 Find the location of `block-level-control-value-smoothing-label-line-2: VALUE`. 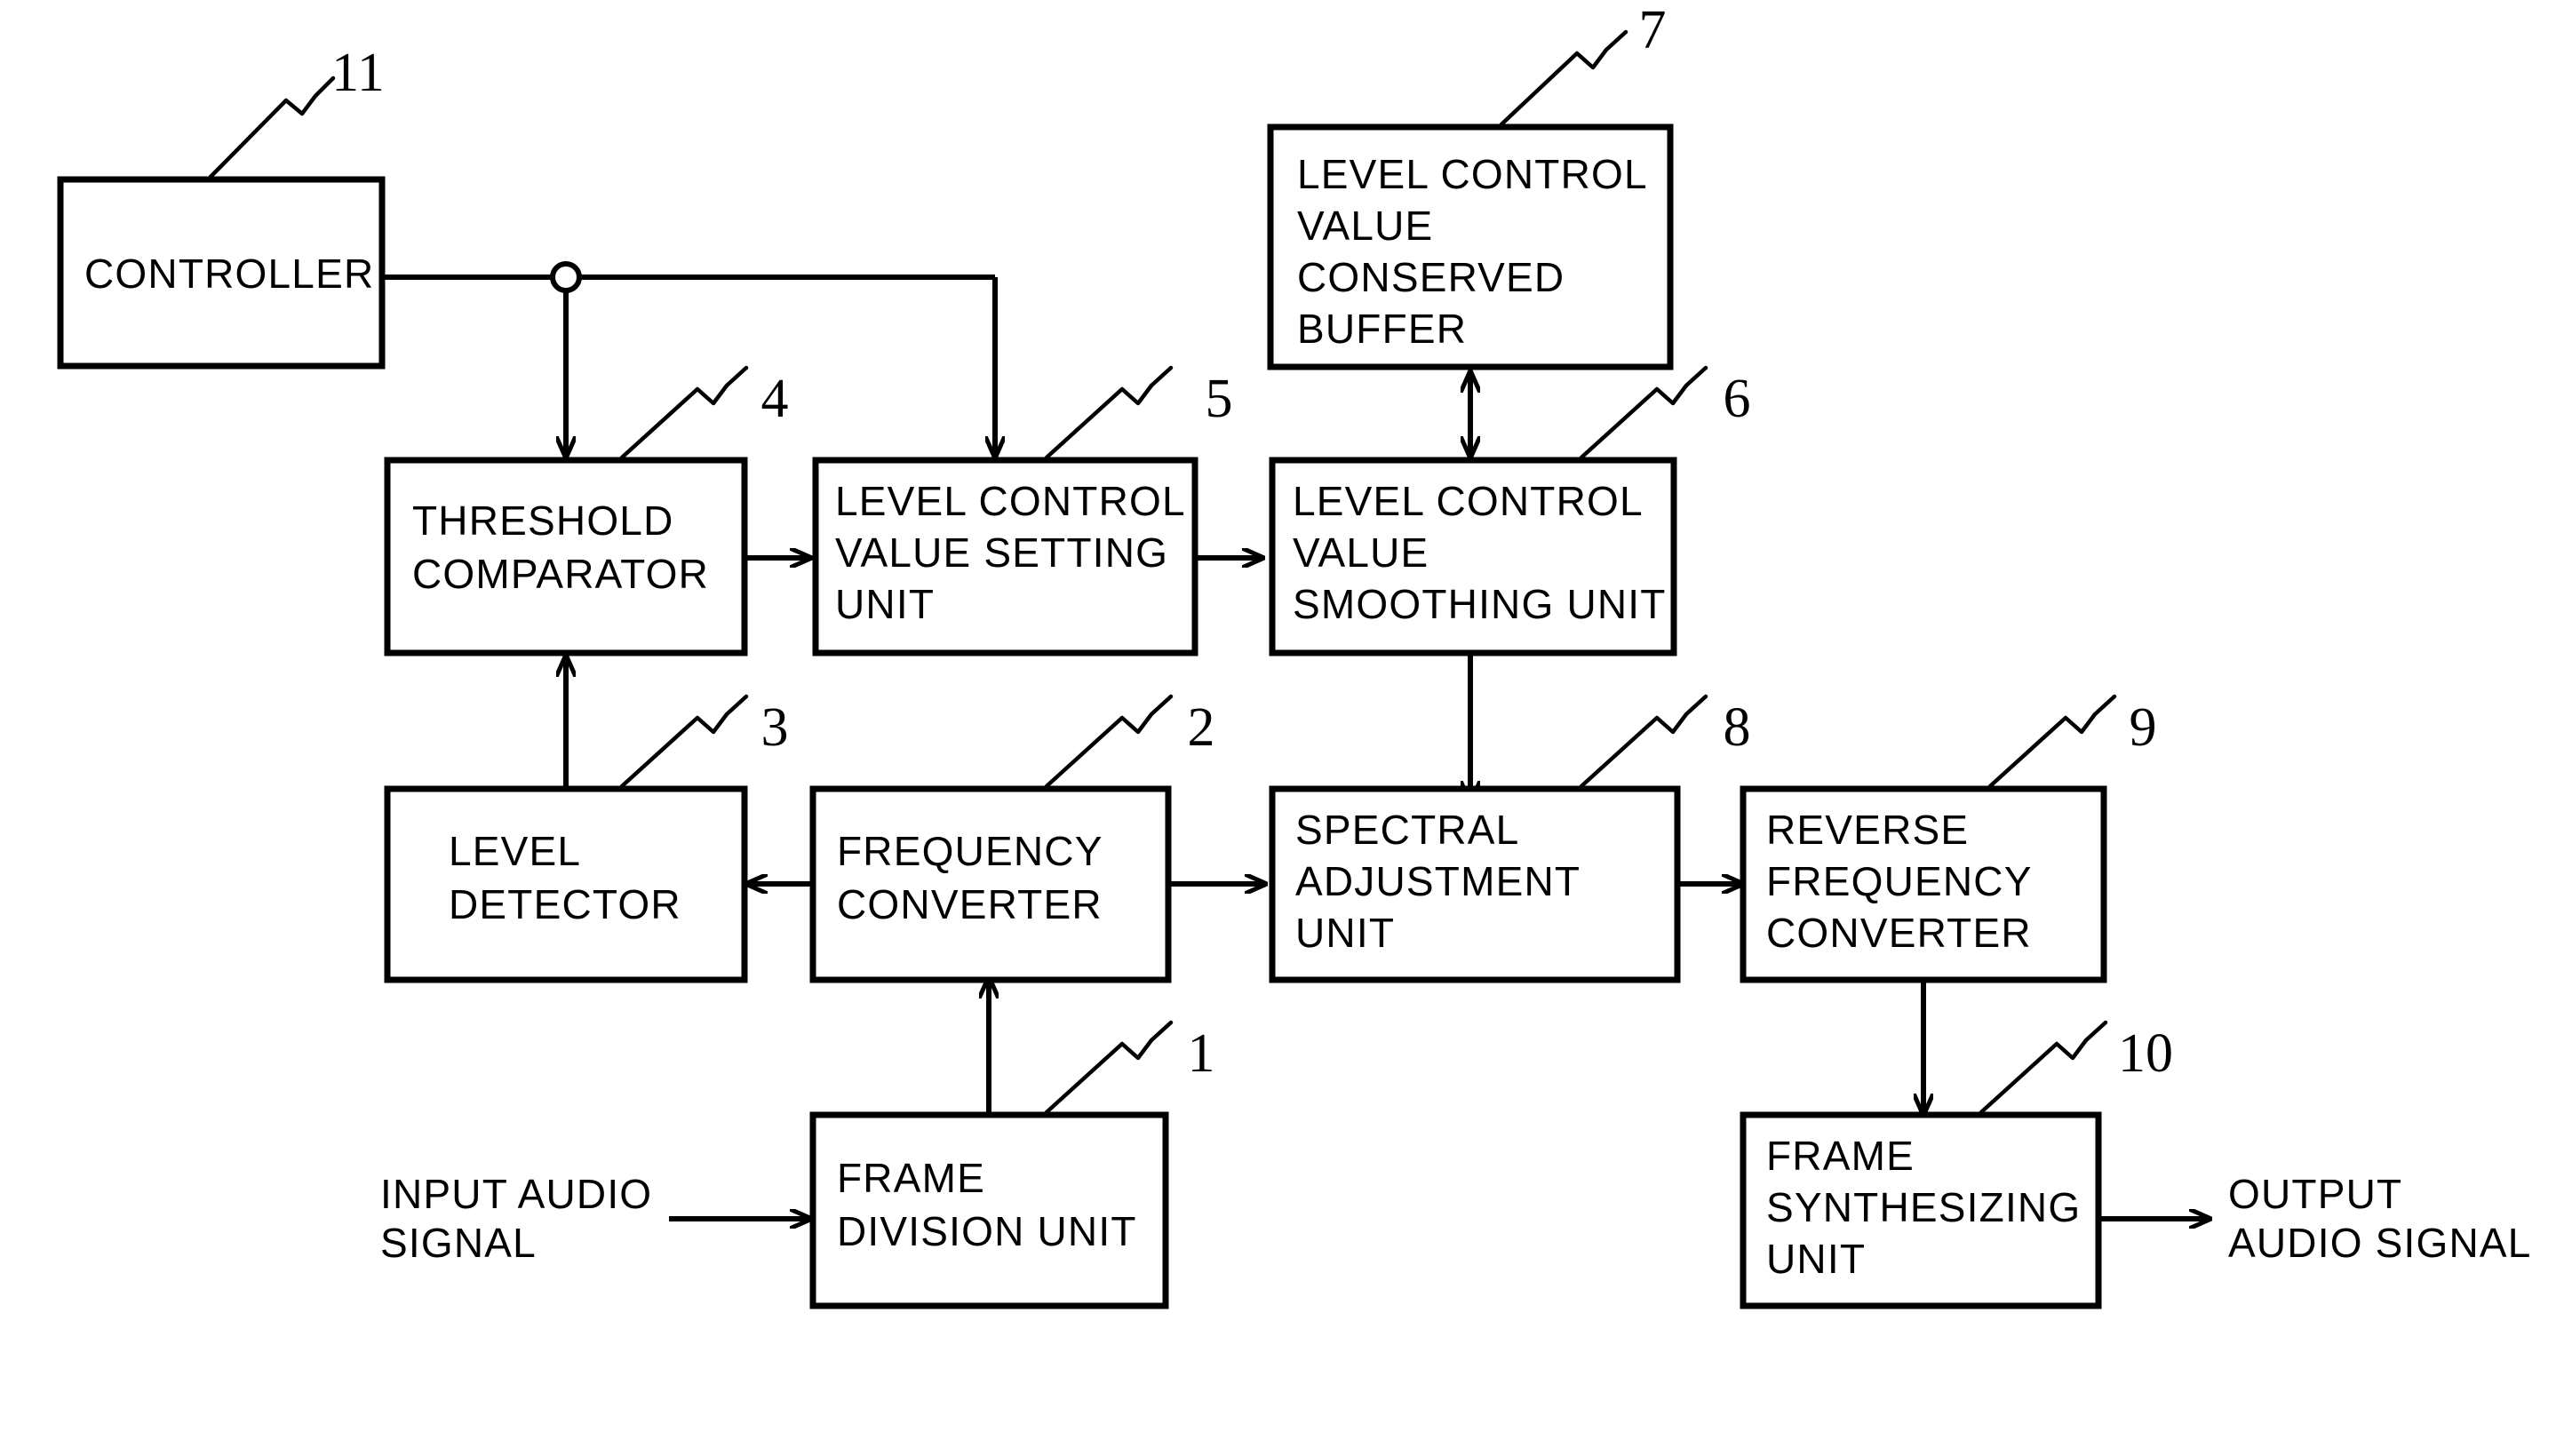

block-level-control-value-smoothing-label-line-2: VALUE is located at coordinates (1361, 552).